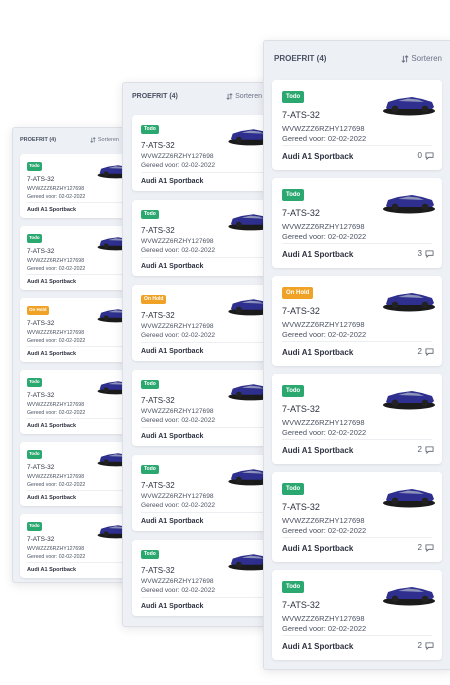 The image size is (450, 685). I want to click on comment-count-value: 0, so click(419, 155).